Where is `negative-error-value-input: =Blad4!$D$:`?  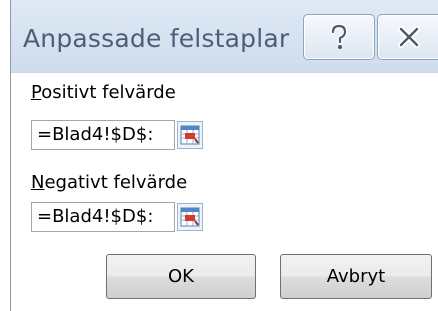 negative-error-value-input: =Blad4!$D$: is located at coordinates (103, 217).